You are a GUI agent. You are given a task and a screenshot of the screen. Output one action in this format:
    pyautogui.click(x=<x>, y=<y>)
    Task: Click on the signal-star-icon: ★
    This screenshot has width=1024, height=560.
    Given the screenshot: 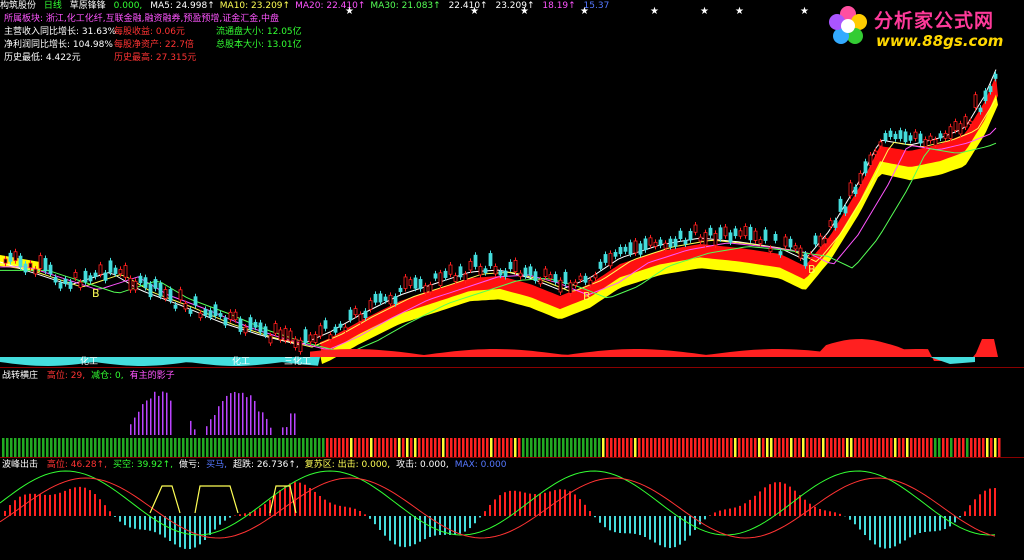 What is the action you would take?
    pyautogui.click(x=739, y=11)
    